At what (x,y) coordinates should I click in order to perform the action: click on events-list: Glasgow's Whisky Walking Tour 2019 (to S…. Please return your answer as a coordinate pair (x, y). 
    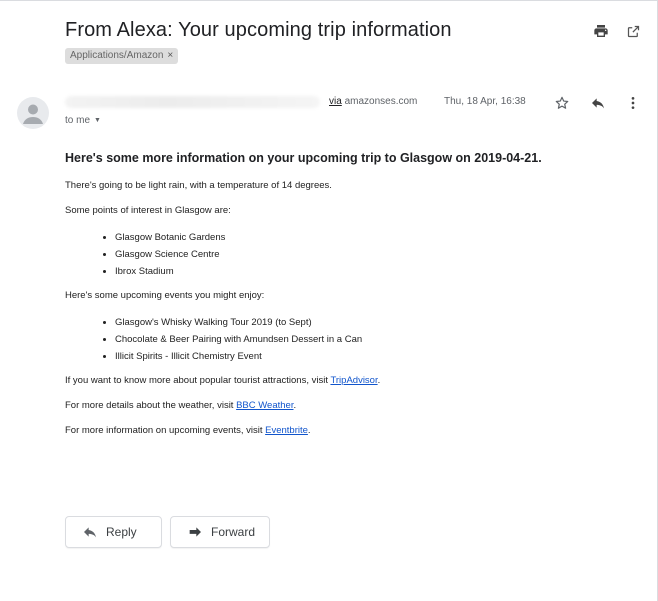
    Looking at the image, I should click on (350, 339).